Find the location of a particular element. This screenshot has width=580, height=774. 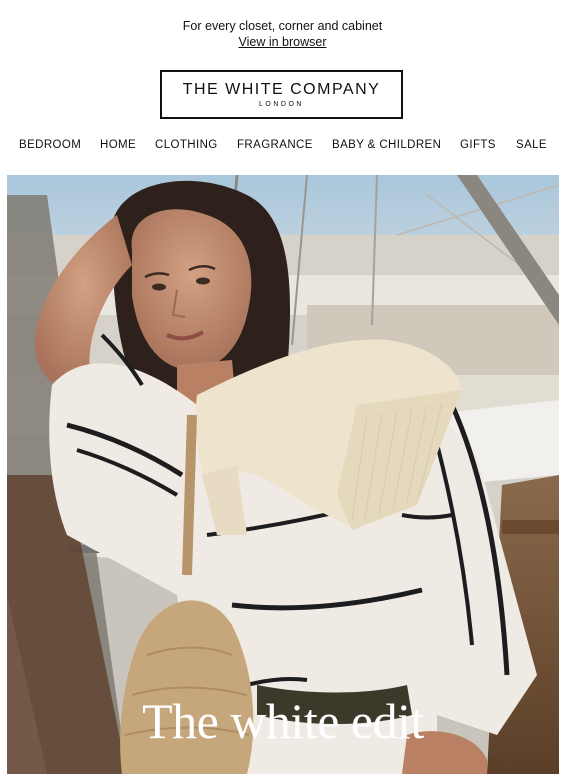

nav-item-sale: SALE is located at coordinates (531, 145).